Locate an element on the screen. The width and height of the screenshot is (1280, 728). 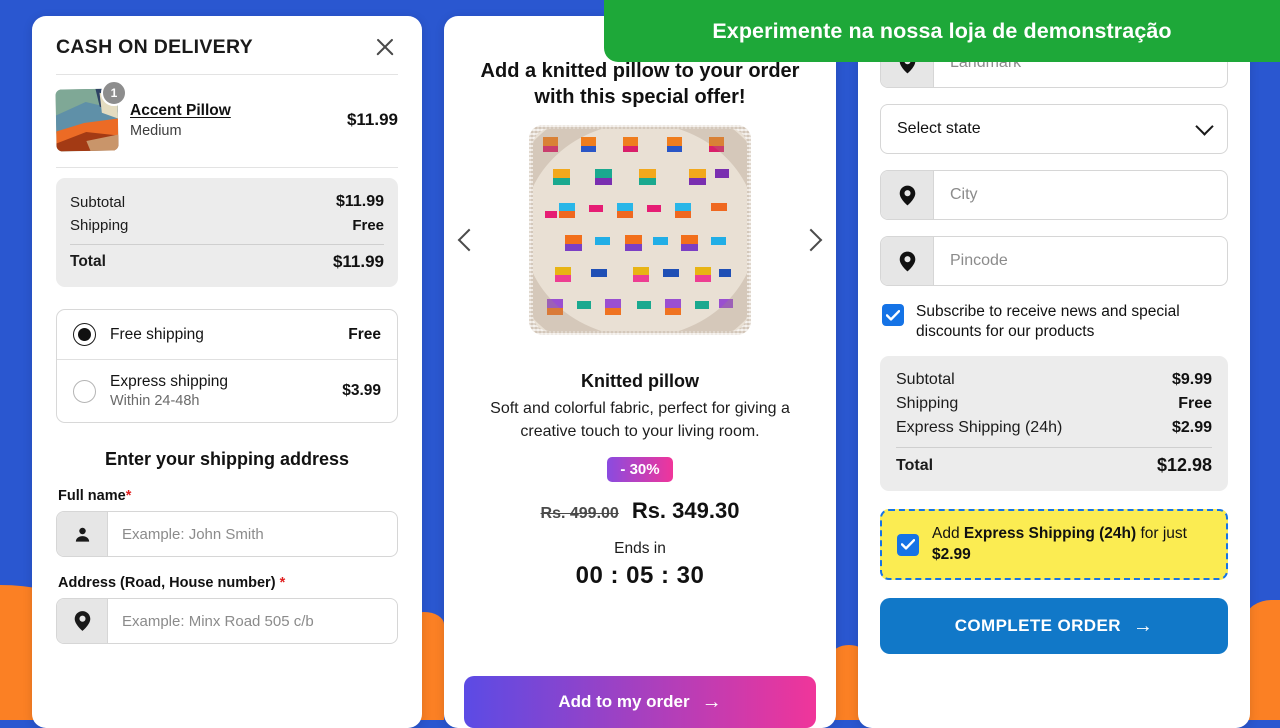
shipping-option-free: Free shipping Free is located at coordinates (227, 334).